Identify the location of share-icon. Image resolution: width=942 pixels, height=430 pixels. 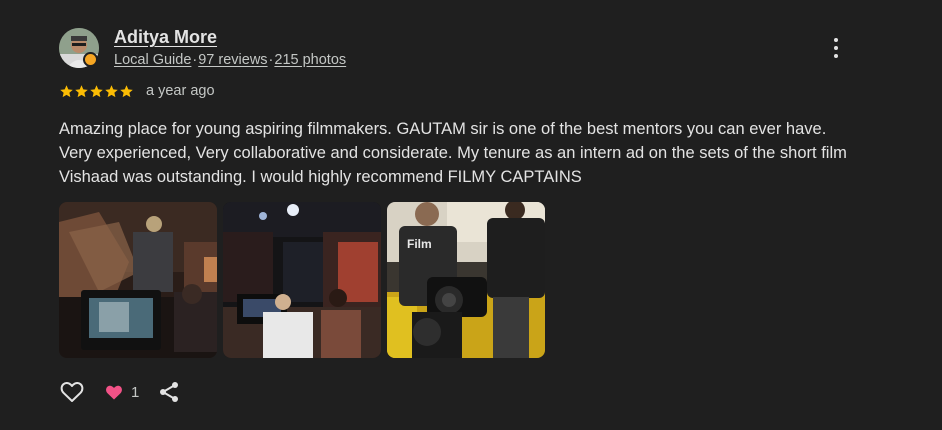
(169, 392).